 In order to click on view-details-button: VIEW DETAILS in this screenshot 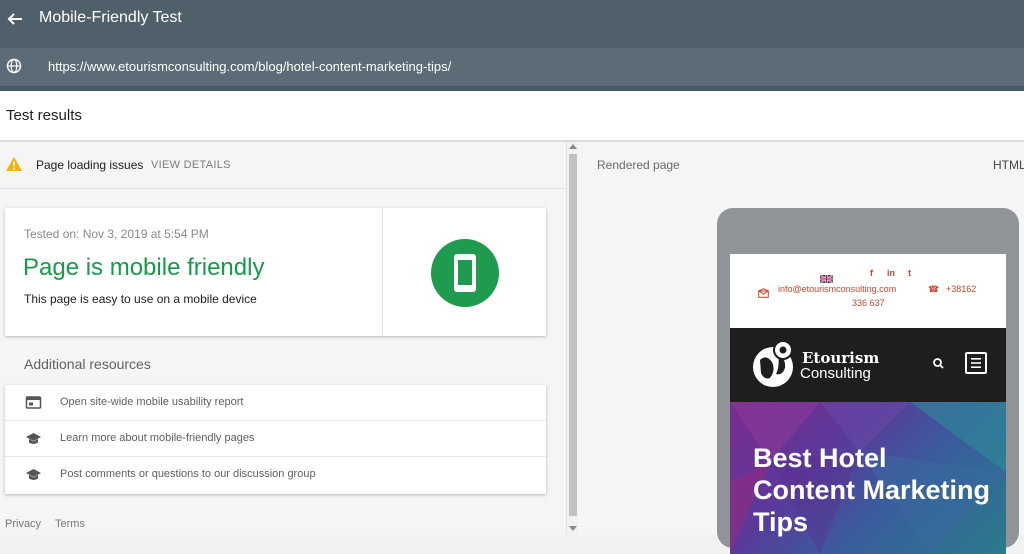, I will do `click(191, 165)`.